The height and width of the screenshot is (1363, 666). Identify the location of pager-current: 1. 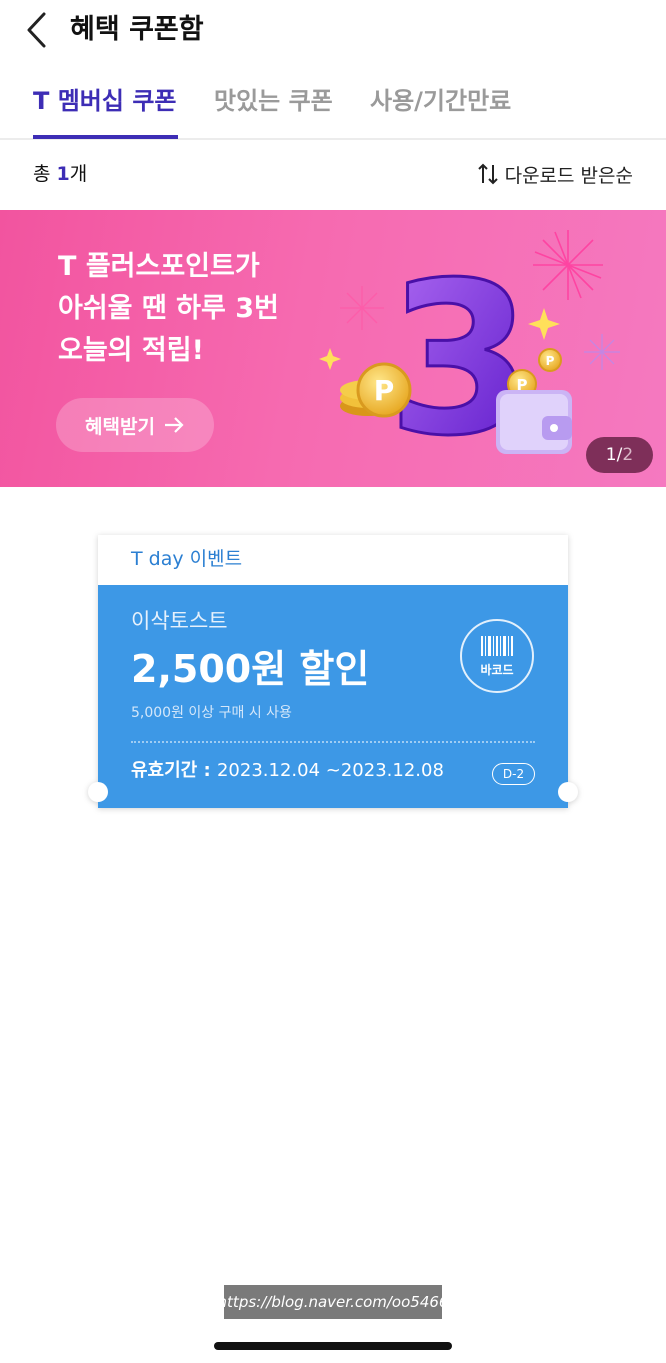
(611, 455).